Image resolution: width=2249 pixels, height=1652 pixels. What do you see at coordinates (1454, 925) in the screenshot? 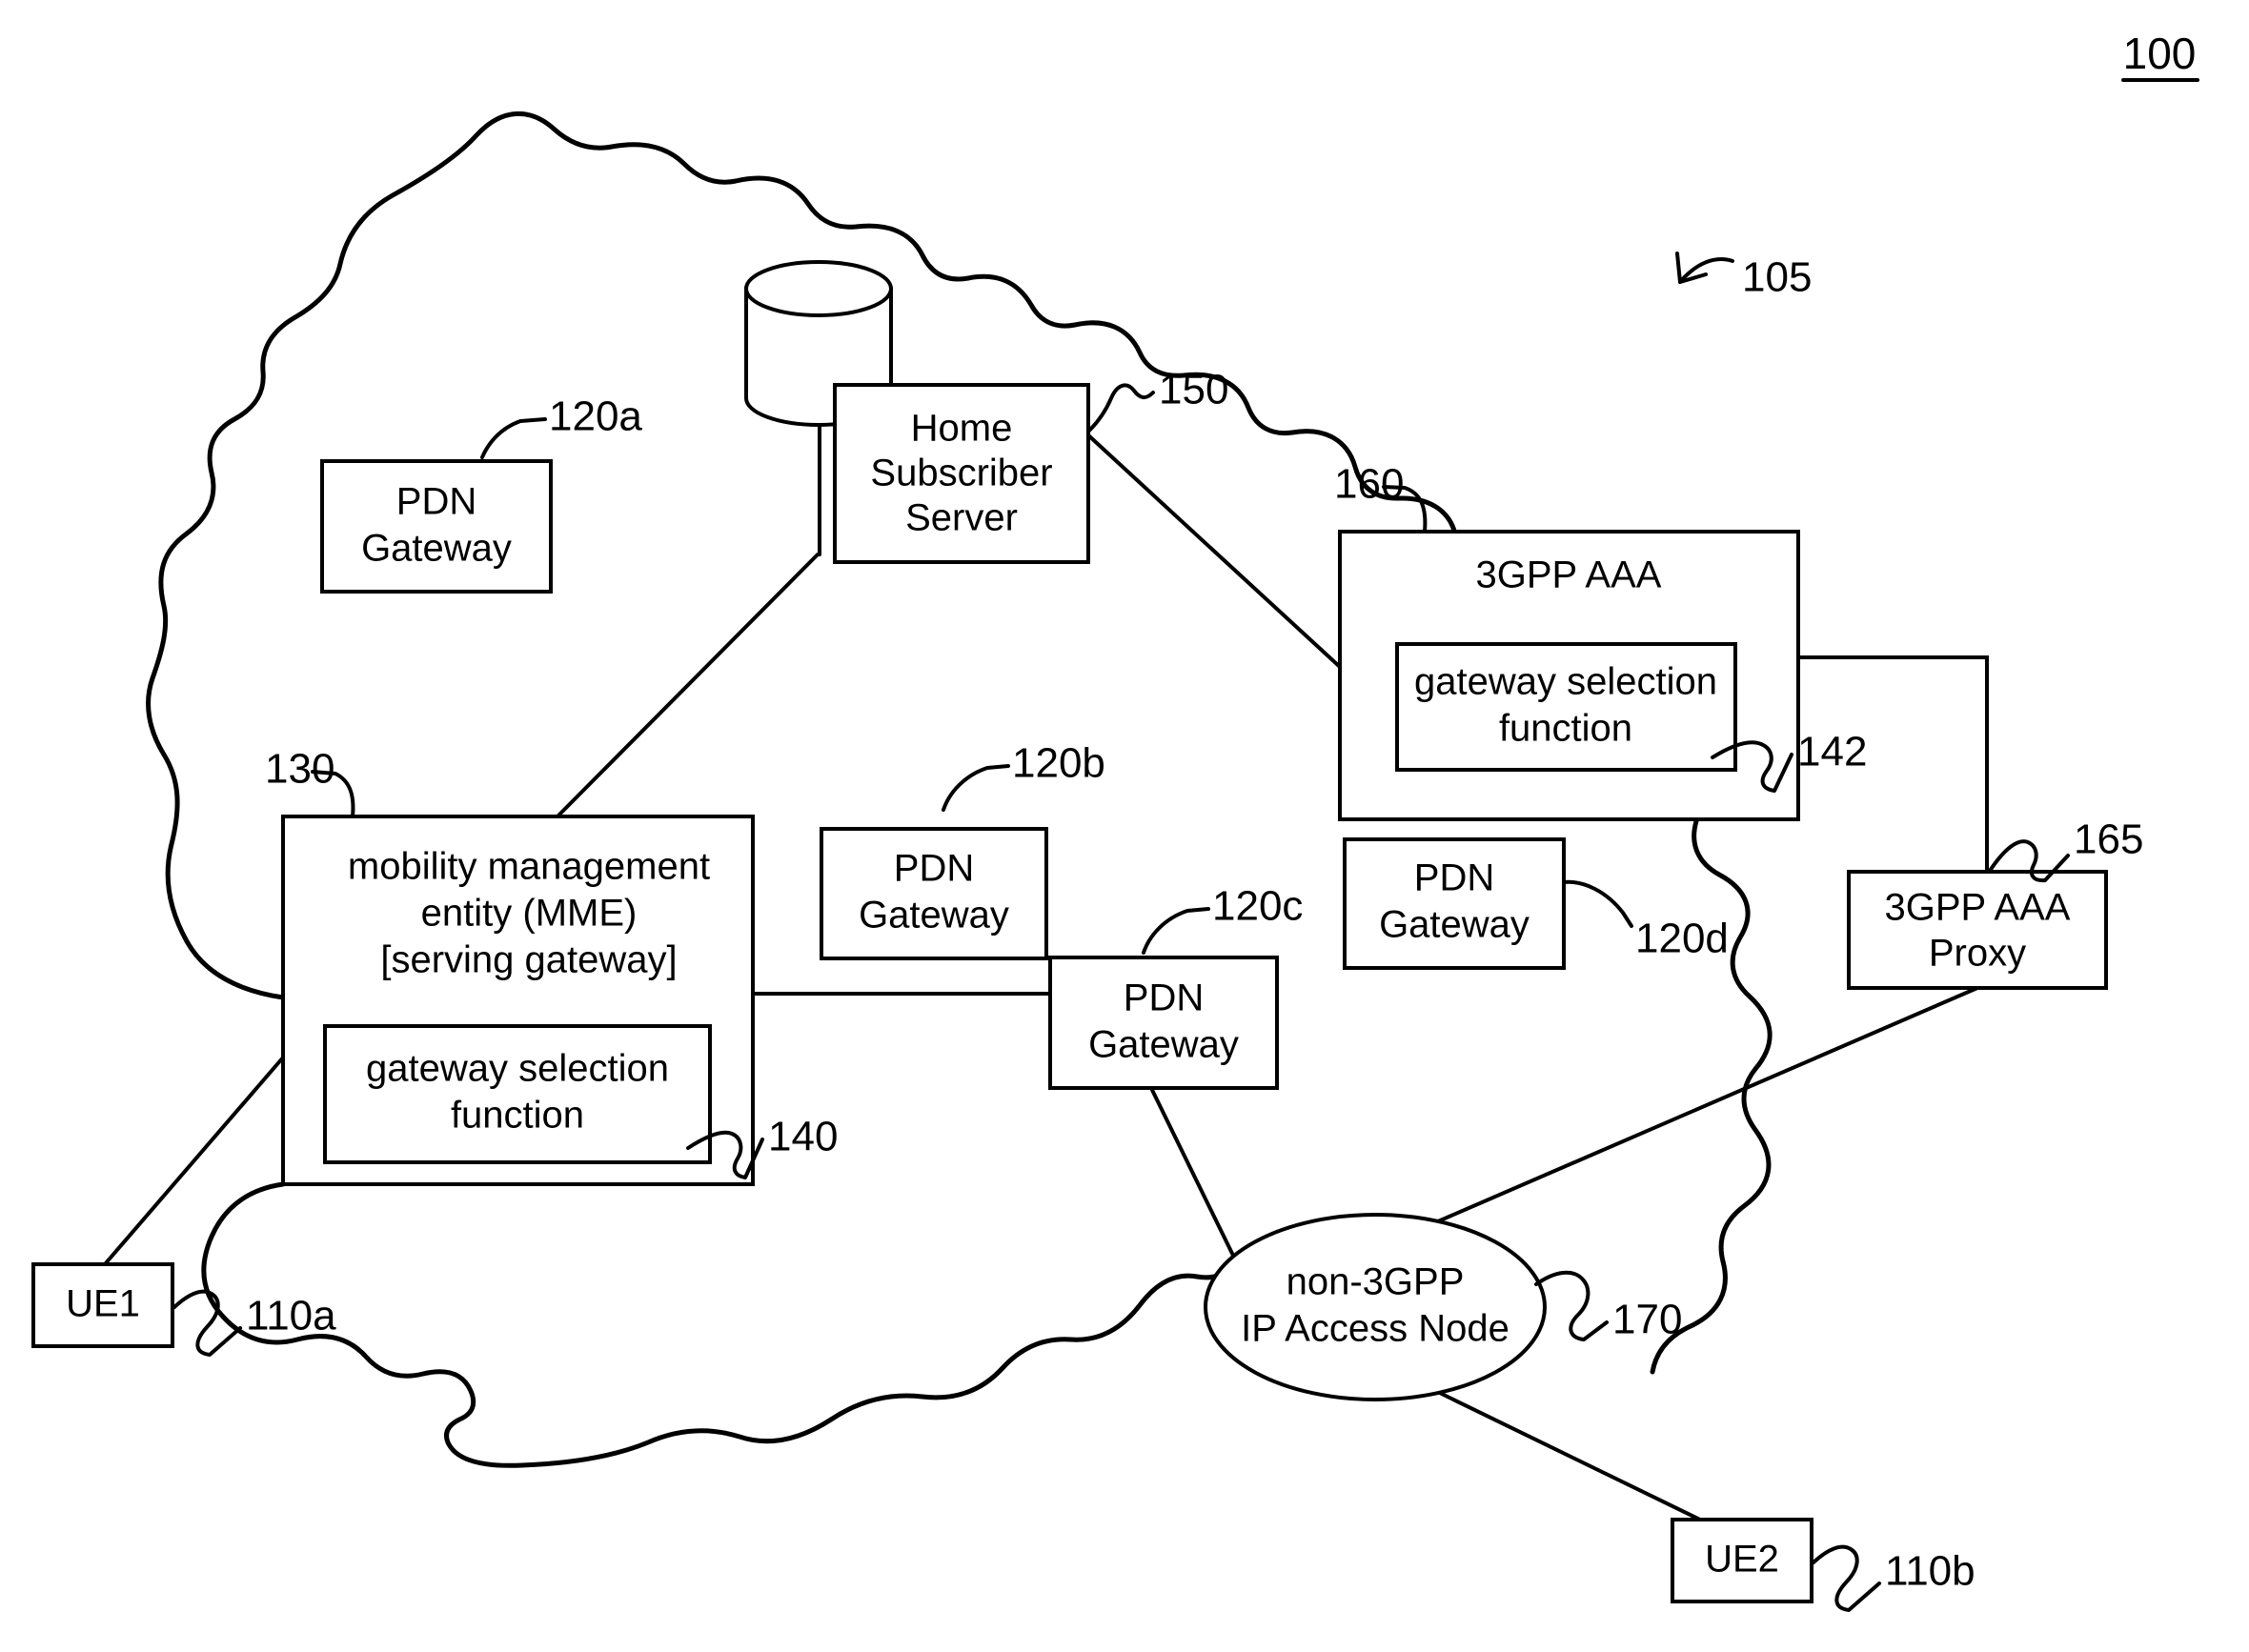
I see `pdn-d-label-line2: Gateway` at bounding box center [1454, 925].